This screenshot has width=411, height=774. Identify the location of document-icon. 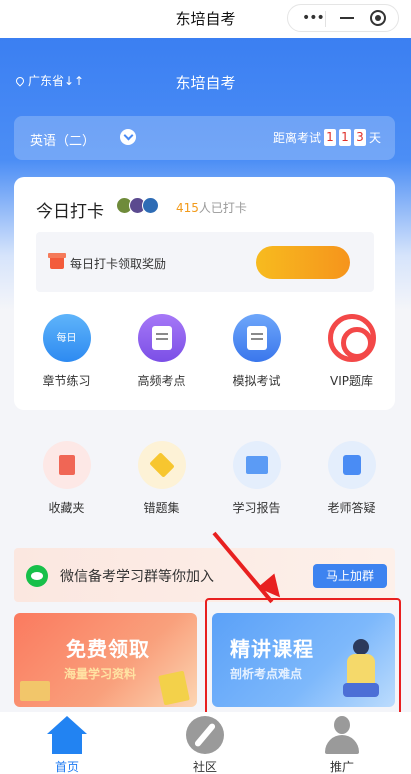
(256, 338).